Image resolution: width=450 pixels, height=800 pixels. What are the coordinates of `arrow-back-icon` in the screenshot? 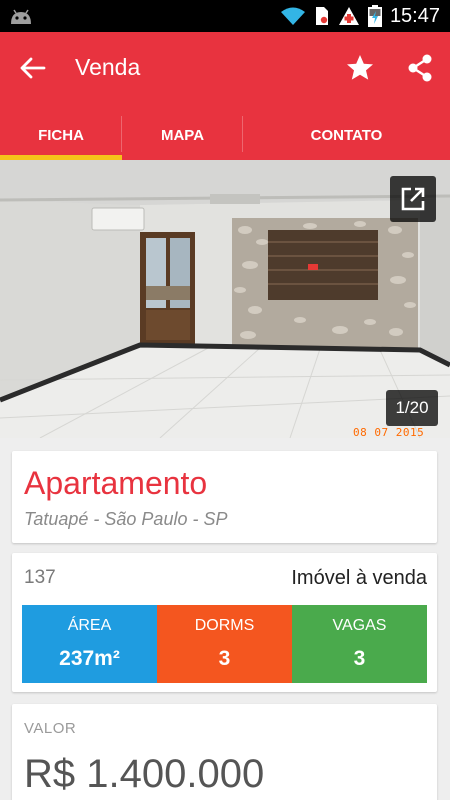 It's located at (33, 68).